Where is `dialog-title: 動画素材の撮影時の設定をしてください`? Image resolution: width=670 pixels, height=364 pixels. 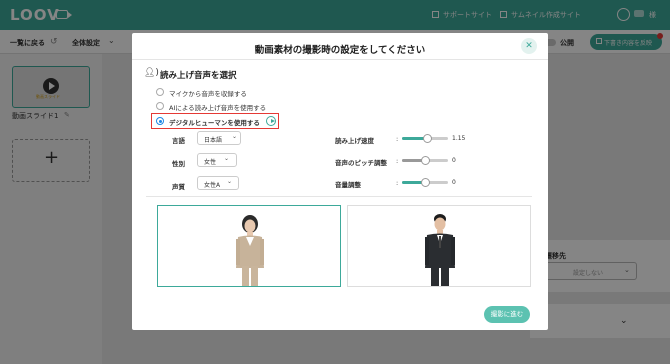 dialog-title: 動画素材の撮影時の設定をしてください is located at coordinates (340, 50).